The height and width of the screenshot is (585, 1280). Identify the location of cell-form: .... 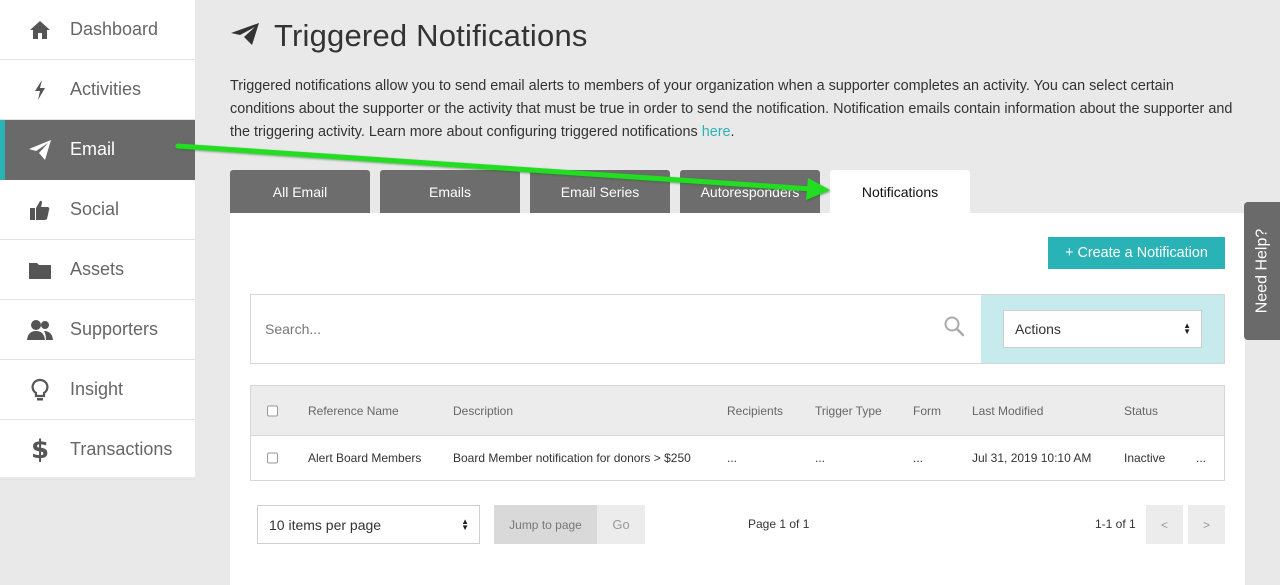
(918, 458).